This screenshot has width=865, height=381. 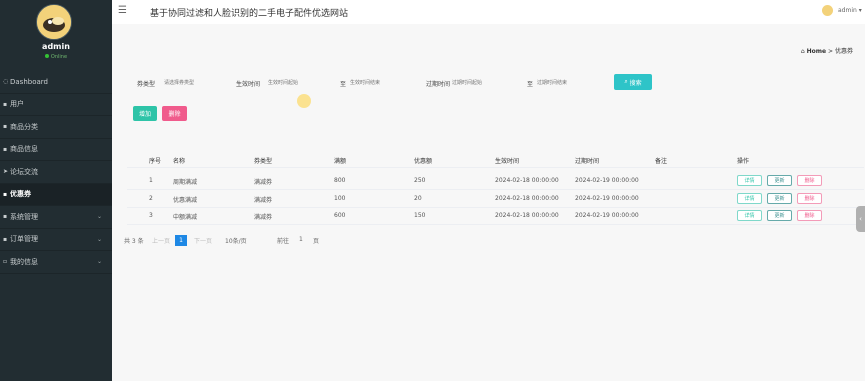 What do you see at coordinates (827, 50) in the screenshot?
I see `breadcrumb: ⌂ Home > 优惠券` at bounding box center [827, 50].